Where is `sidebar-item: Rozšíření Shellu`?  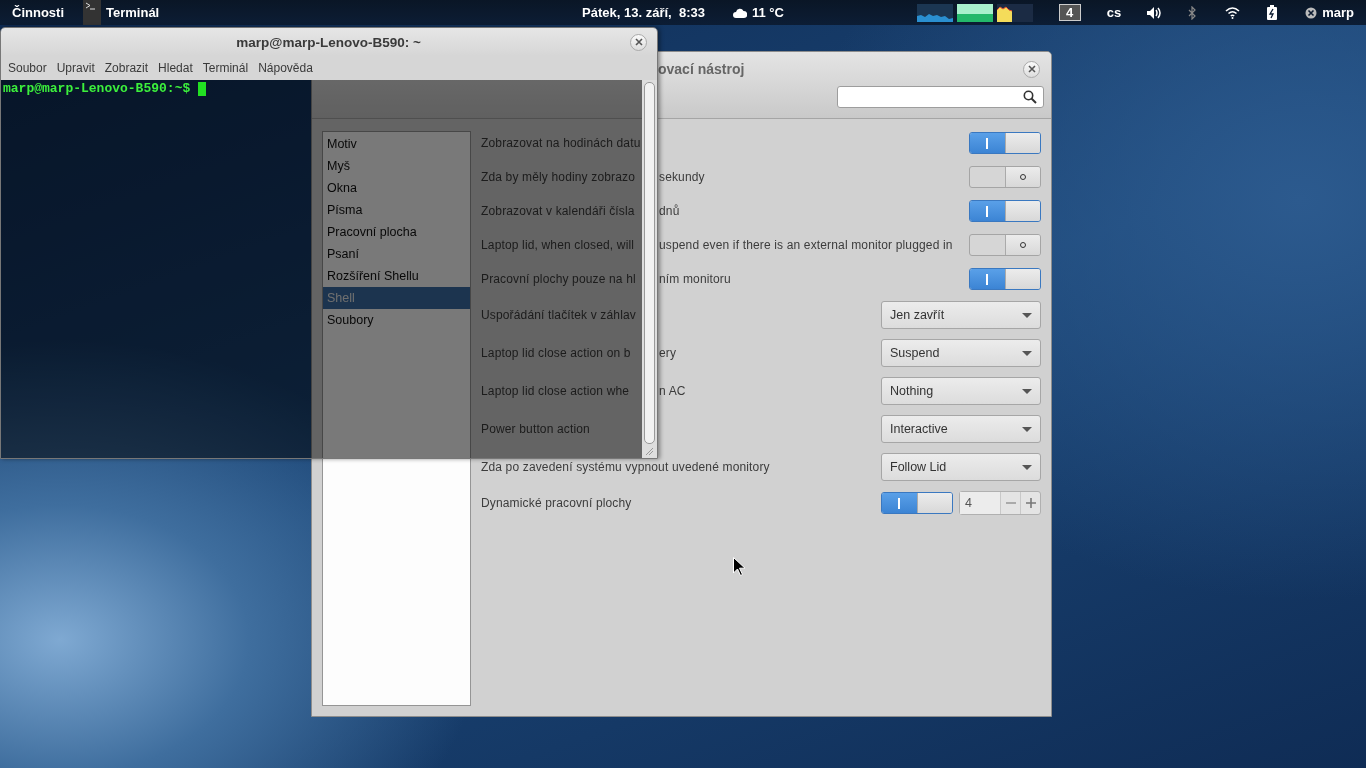 sidebar-item: Rozšíření Shellu is located at coordinates (396, 276).